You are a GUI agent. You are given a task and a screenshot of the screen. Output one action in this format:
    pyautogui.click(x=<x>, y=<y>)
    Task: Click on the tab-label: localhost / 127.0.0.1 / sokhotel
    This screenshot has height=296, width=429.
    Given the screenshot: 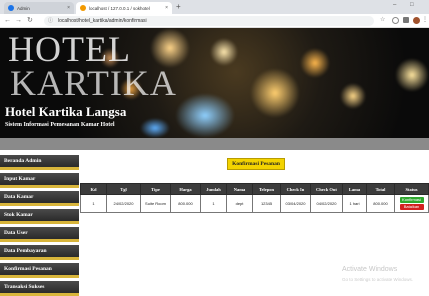 What is the action you would take?
    pyautogui.click(x=119, y=8)
    